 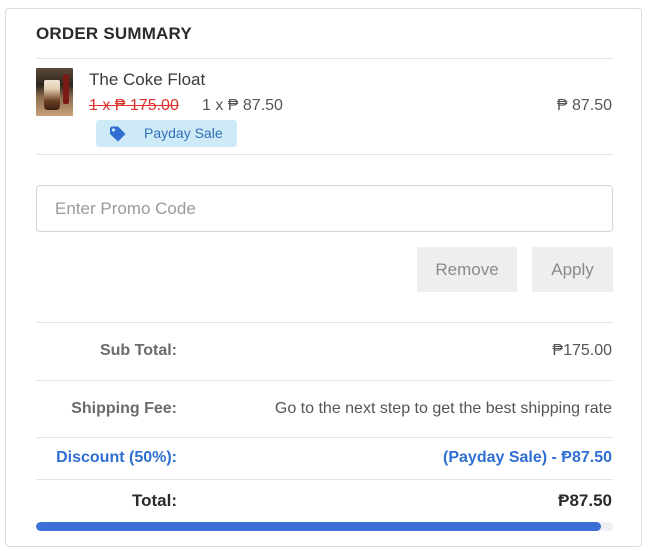 What do you see at coordinates (319, 526) in the screenshot?
I see `checkout-progress-fill` at bounding box center [319, 526].